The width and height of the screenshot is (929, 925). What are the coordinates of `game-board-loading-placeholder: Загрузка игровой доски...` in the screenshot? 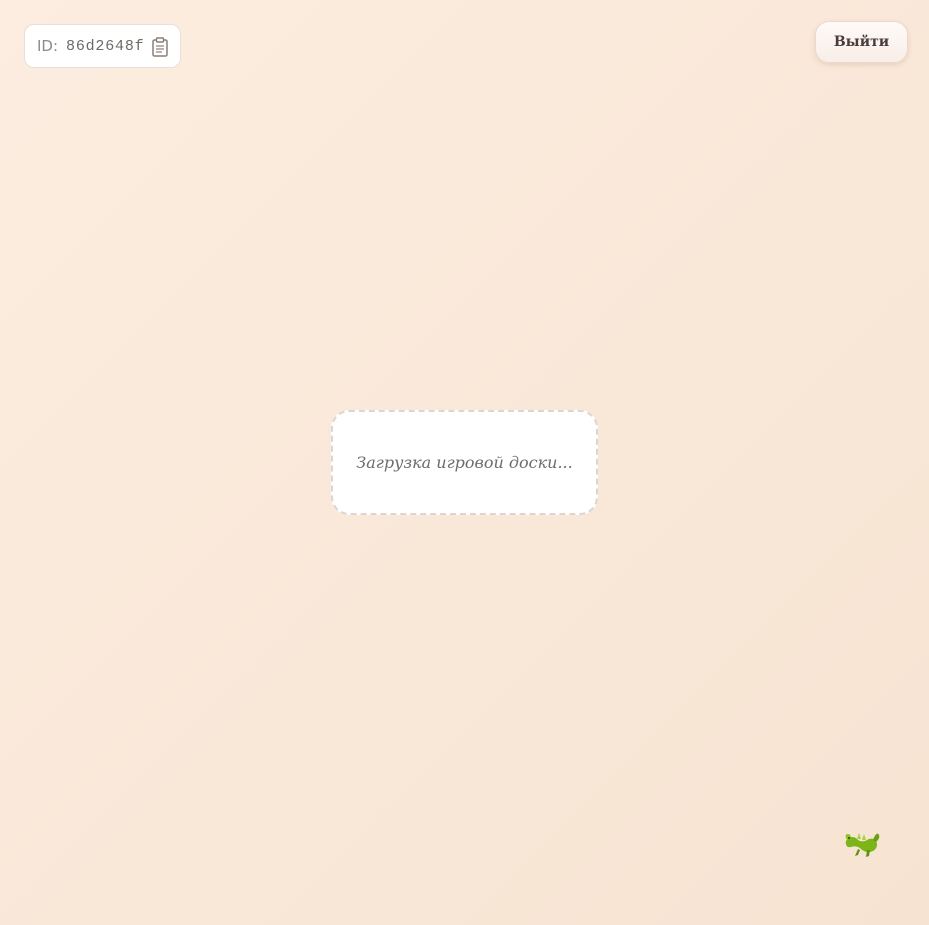 It's located at (464, 462).